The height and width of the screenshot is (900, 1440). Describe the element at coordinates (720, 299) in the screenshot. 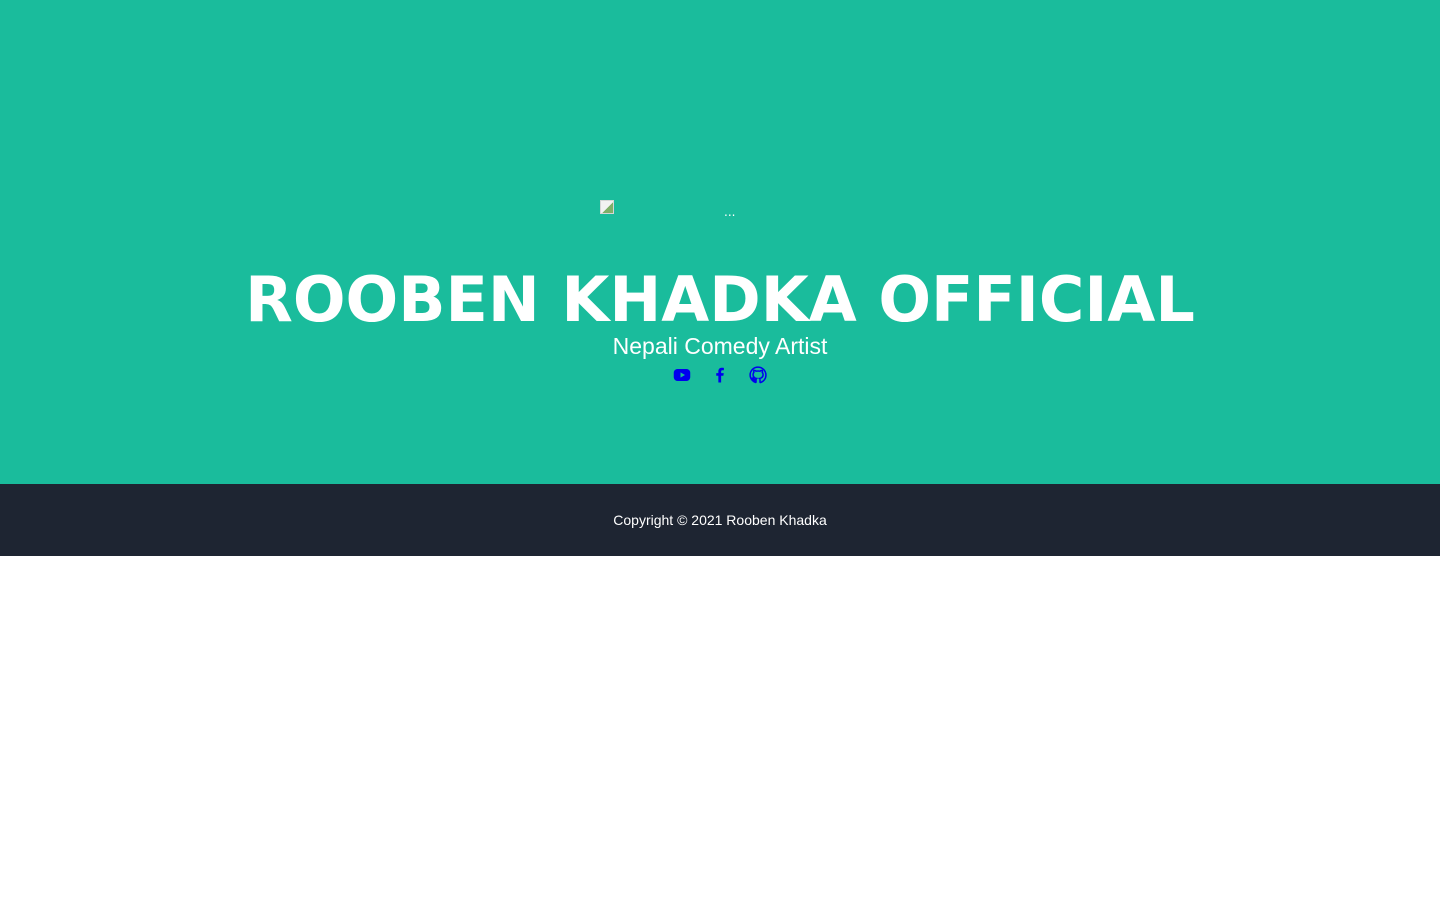

I see `page-title: ROOBEN KHADKA OFFICIAL` at that location.